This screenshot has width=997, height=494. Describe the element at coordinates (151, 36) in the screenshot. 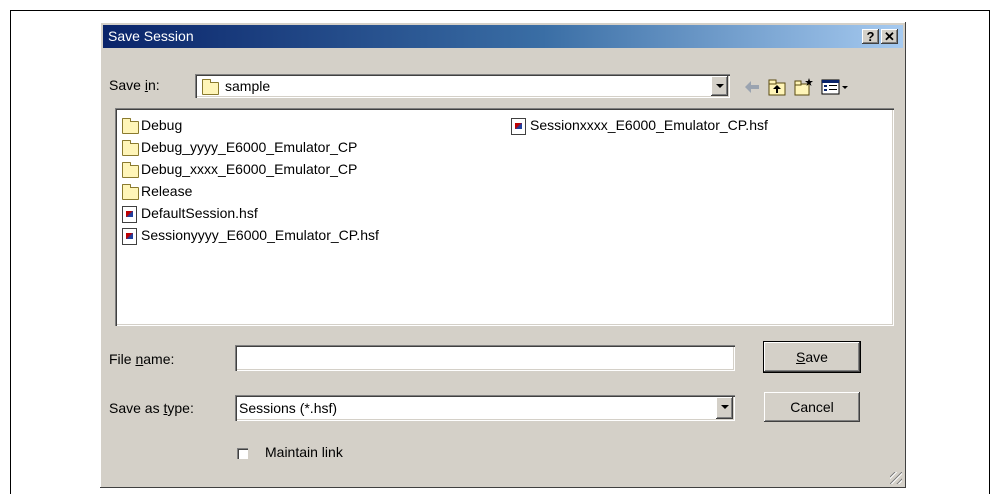

I see `dialog-title: Save Session` at that location.